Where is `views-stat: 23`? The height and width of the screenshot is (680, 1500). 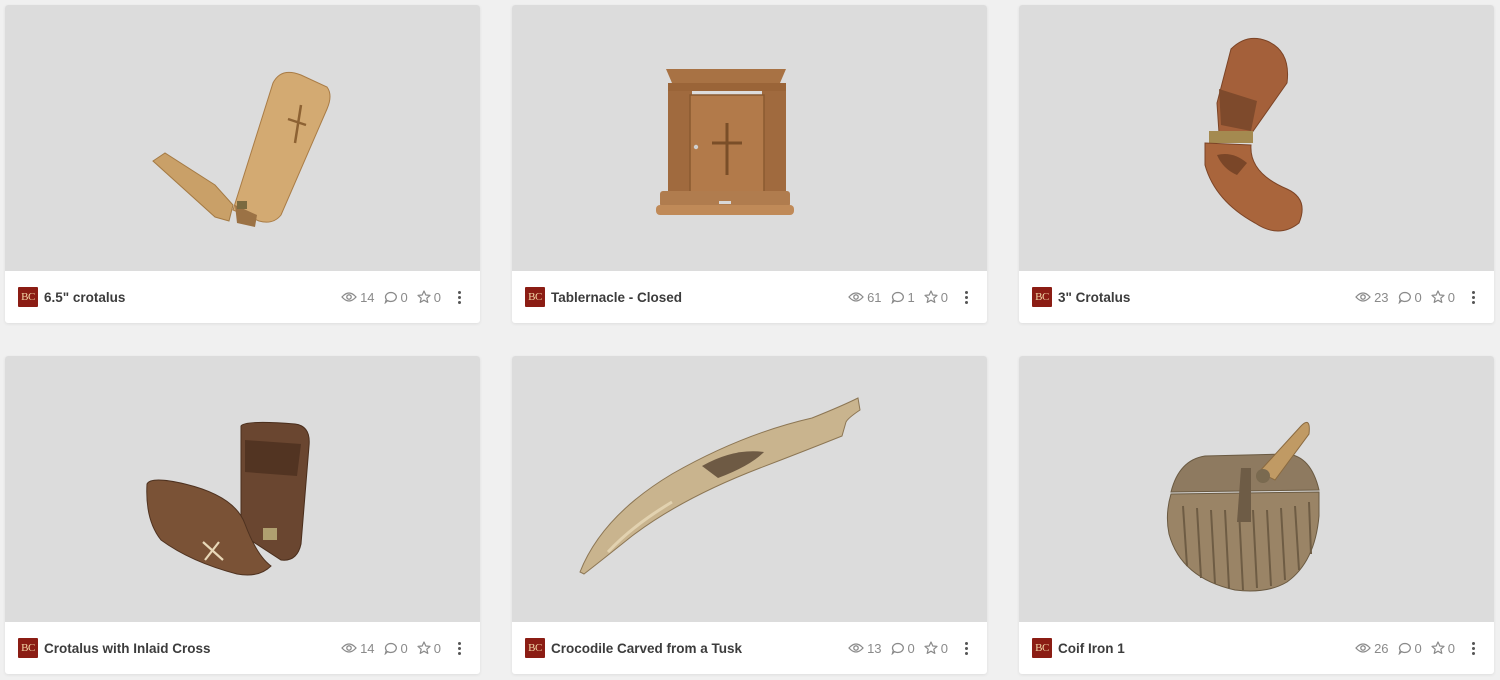
views-stat: 23 is located at coordinates (1372, 297).